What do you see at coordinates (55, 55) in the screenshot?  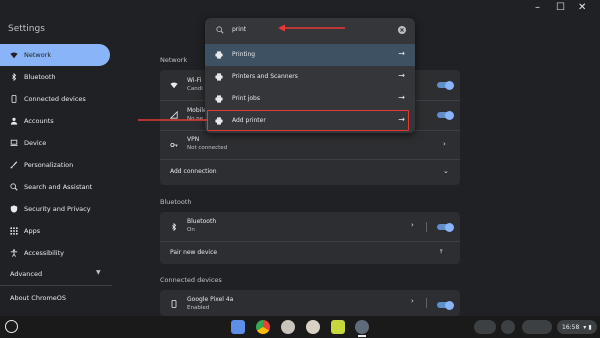 I see `sidebar-item-network: Network` at bounding box center [55, 55].